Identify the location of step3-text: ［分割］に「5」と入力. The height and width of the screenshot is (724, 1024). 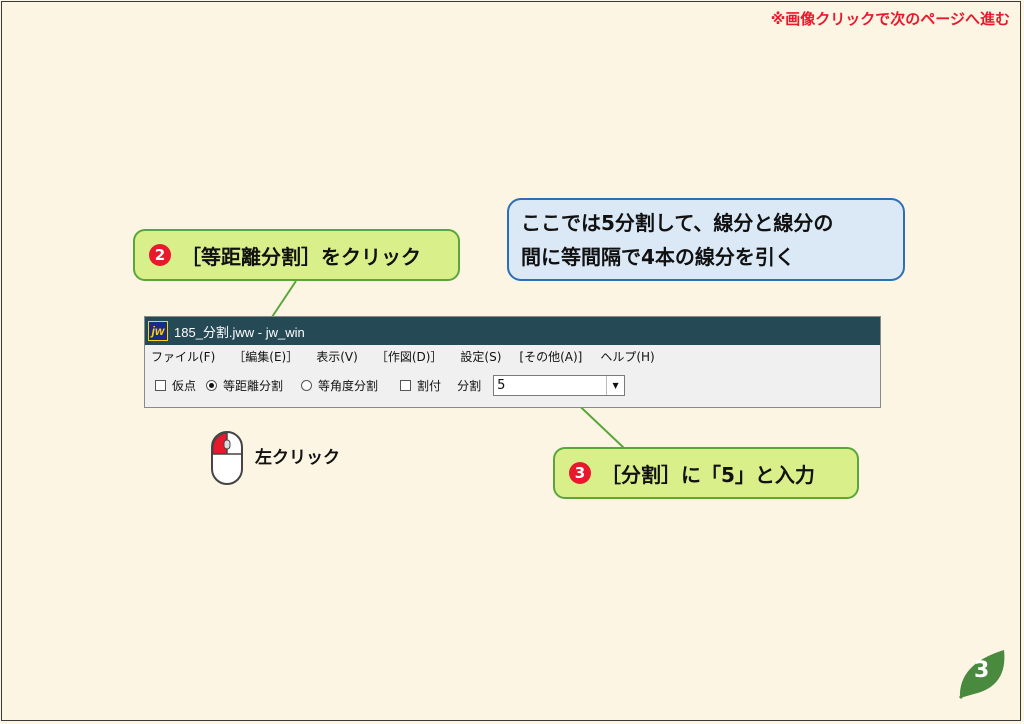
(708, 474).